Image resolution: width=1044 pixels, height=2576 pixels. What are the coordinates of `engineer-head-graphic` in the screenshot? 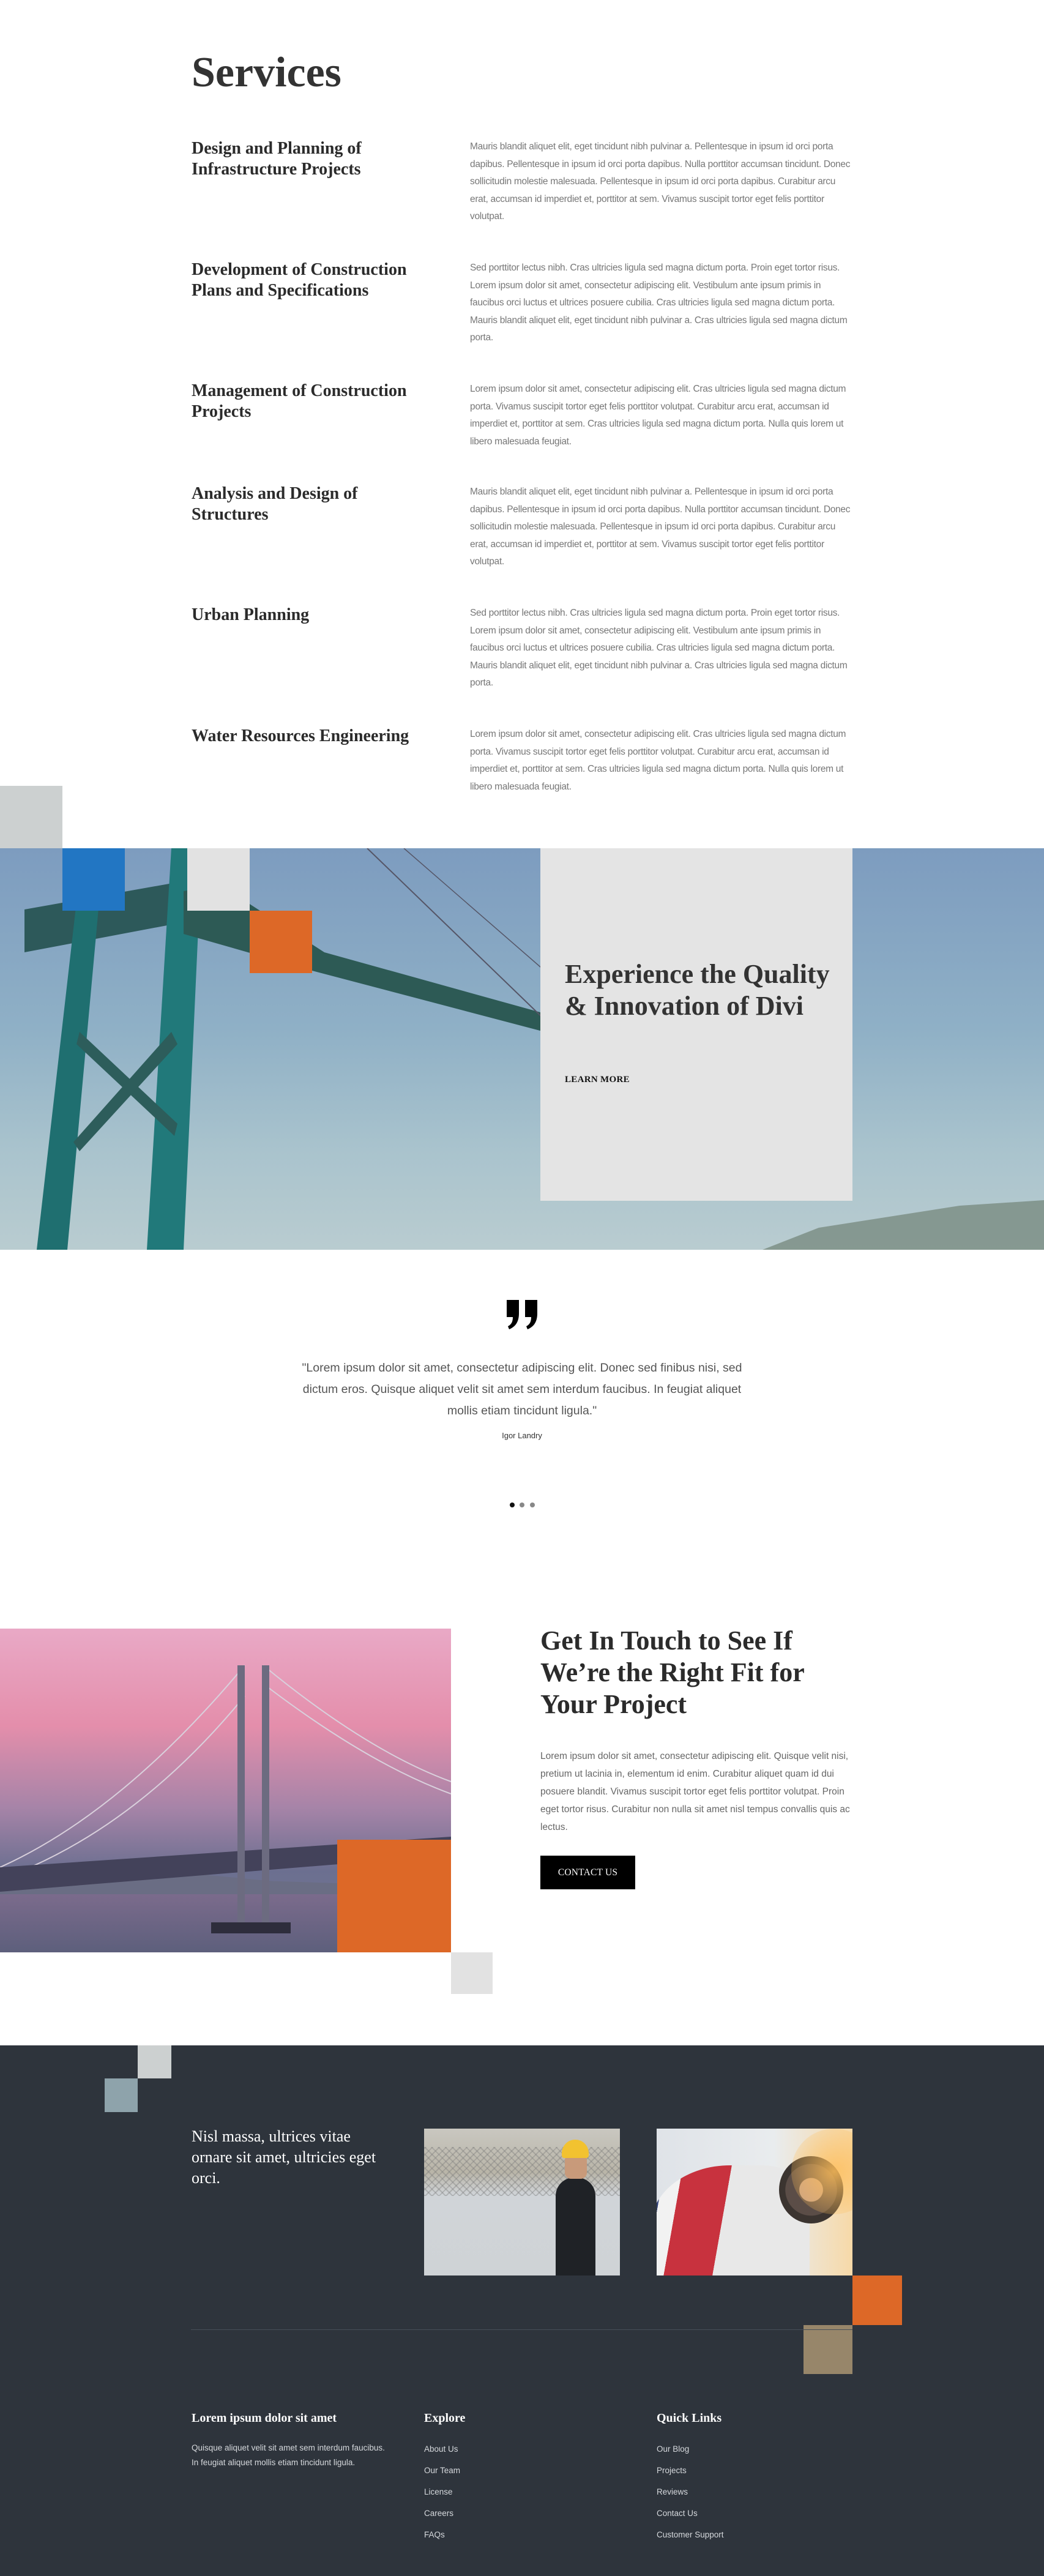 It's located at (576, 2166).